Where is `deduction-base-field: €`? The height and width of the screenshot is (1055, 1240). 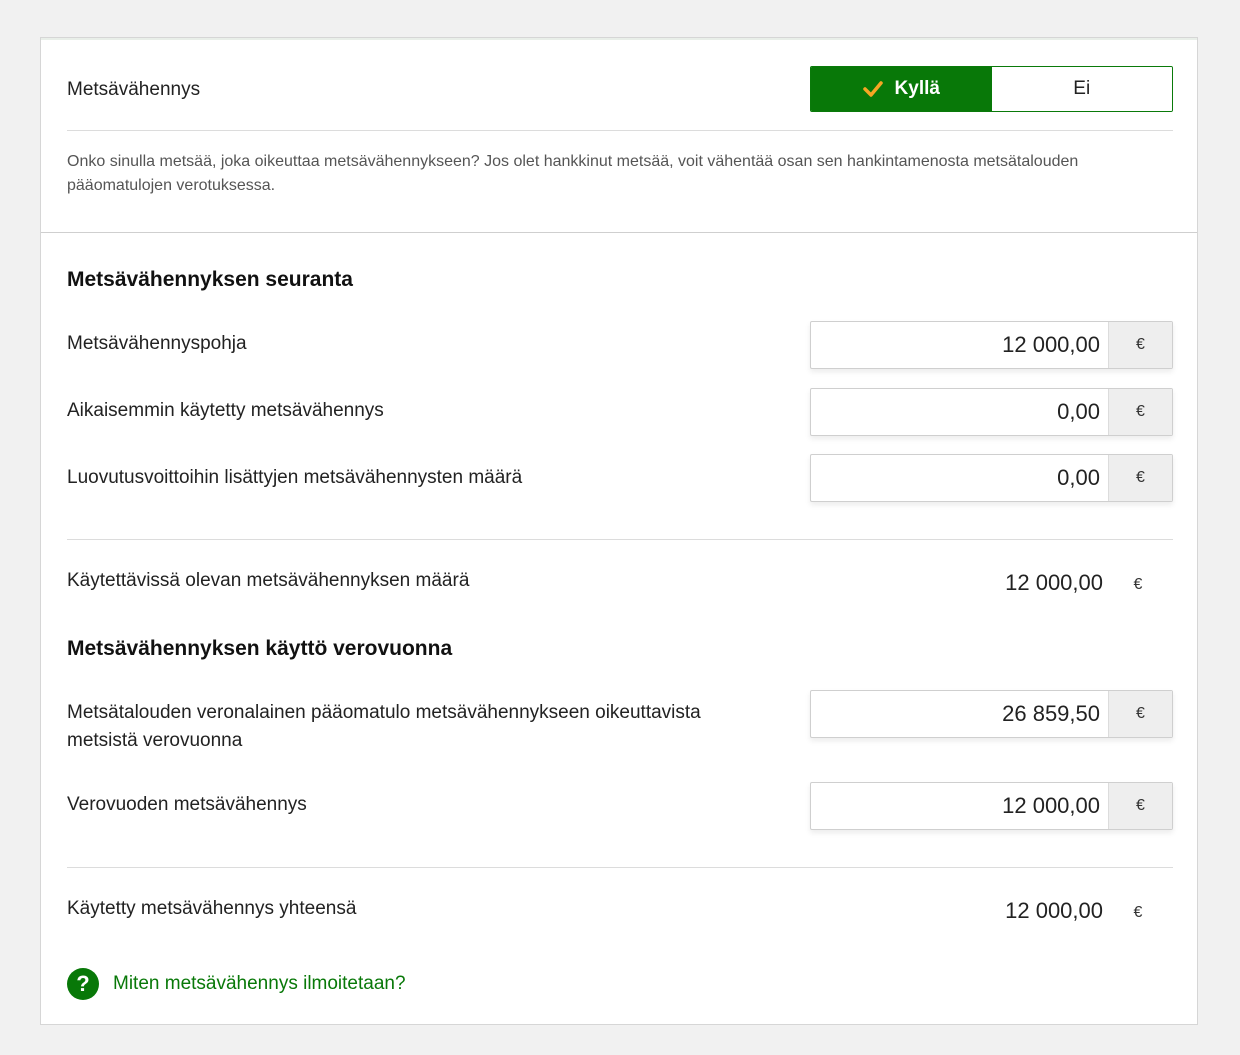
deduction-base-field: € is located at coordinates (991, 345).